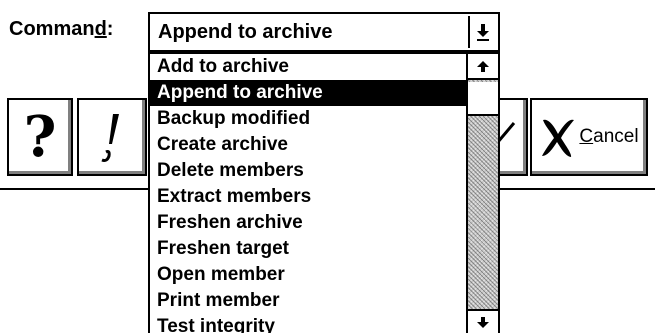 The height and width of the screenshot is (333, 655). I want to click on command-option: Create archive, so click(309, 145).